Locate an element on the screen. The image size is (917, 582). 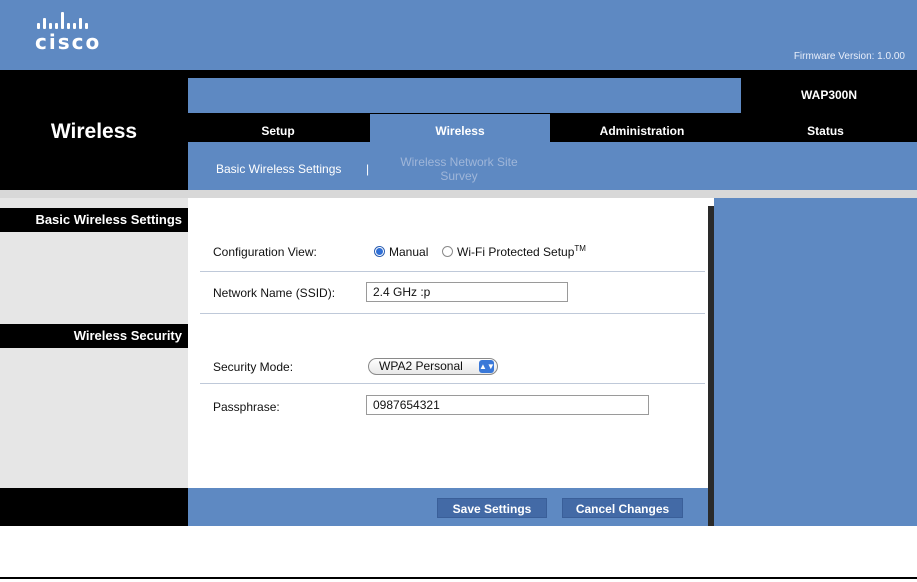
help-panel is located at coordinates (815, 362).